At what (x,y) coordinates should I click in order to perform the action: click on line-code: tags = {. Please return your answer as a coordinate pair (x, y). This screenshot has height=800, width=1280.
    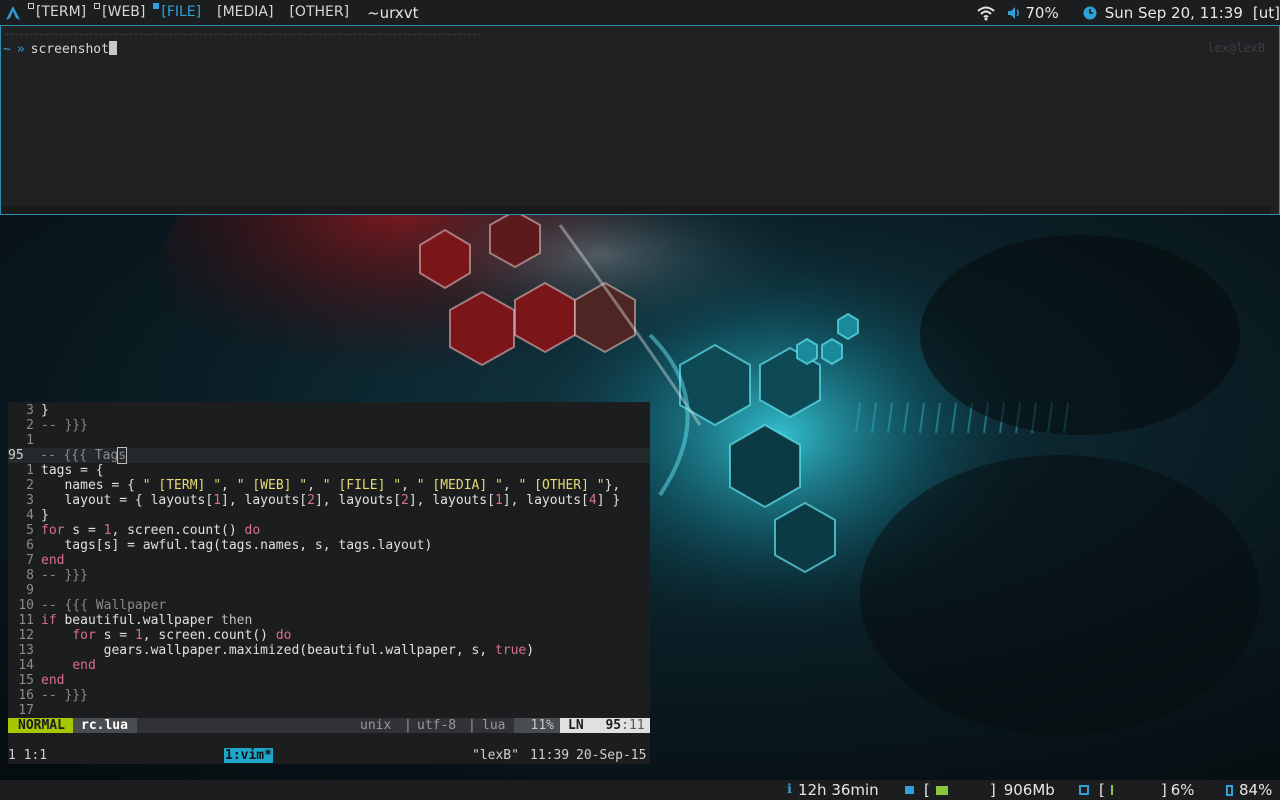
    Looking at the image, I should click on (72, 470).